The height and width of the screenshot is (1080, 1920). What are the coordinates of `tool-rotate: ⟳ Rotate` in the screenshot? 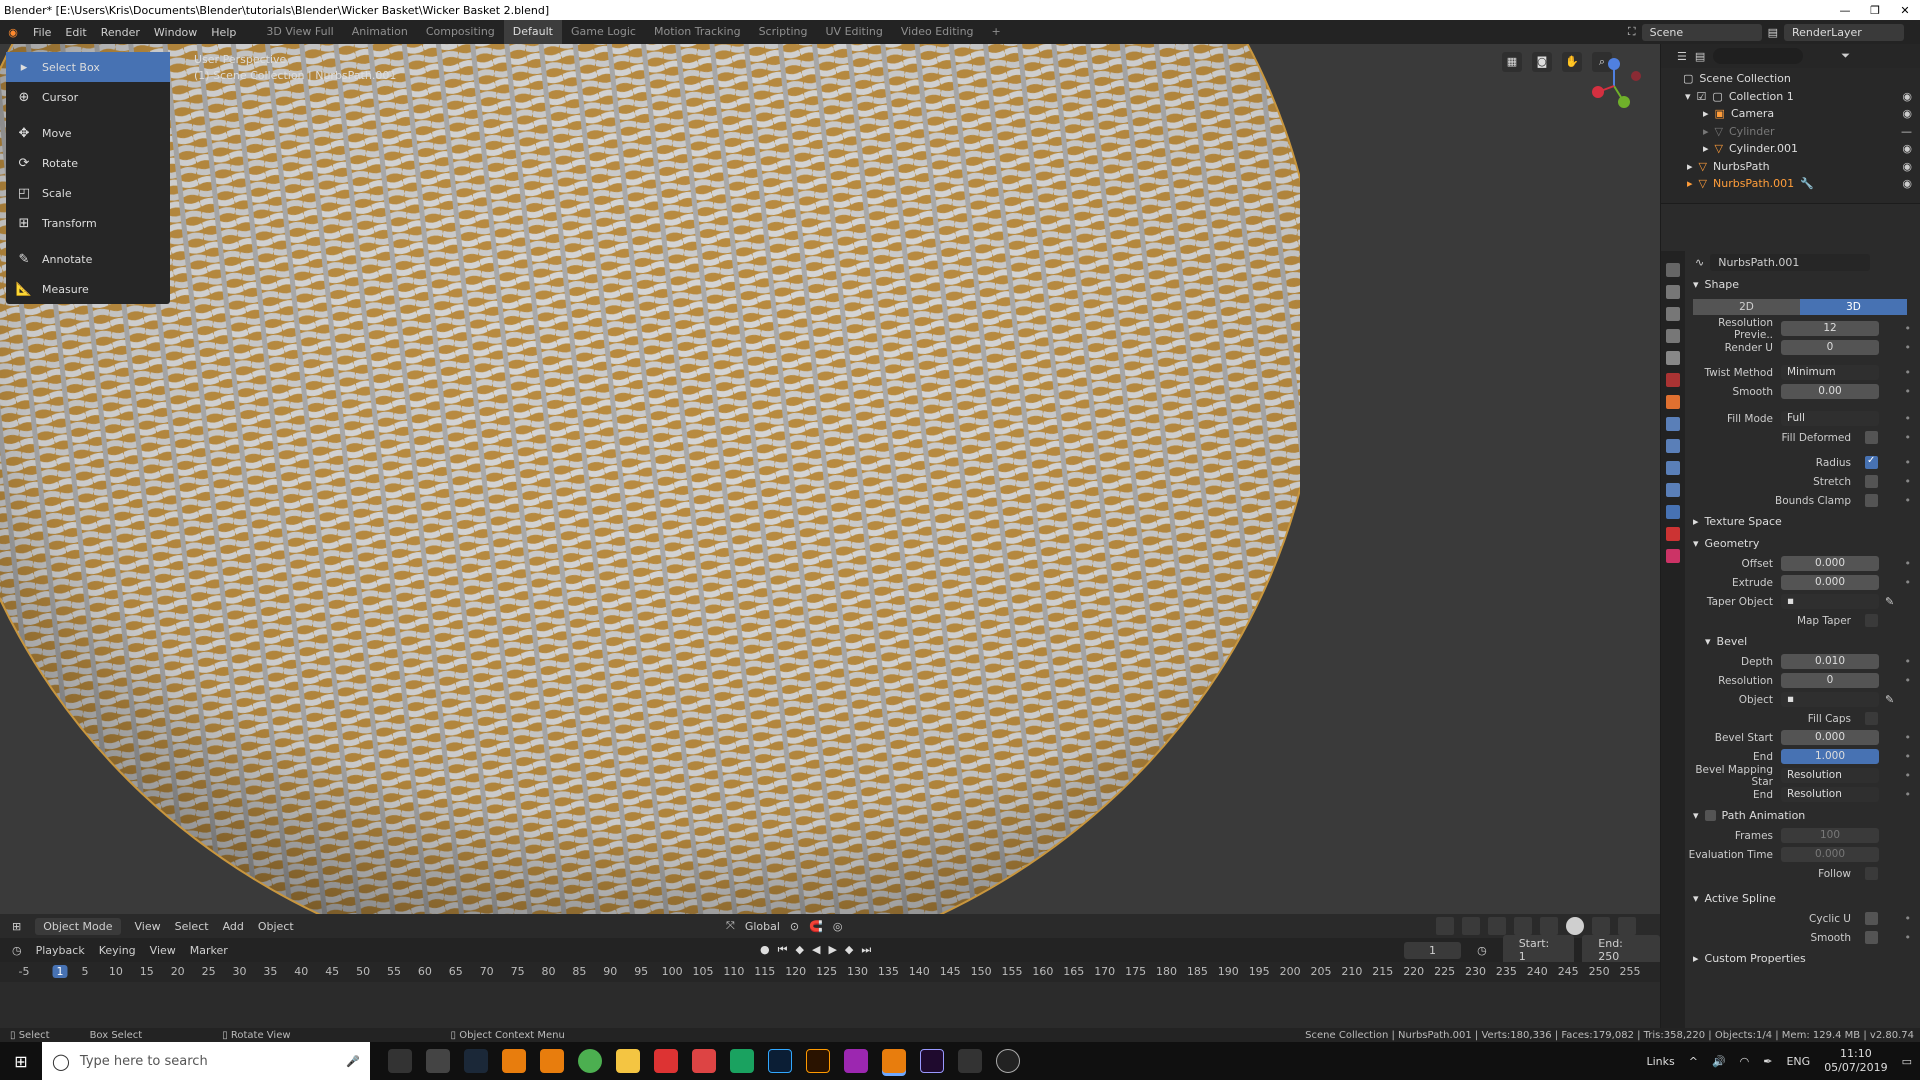 It's located at (88, 163).